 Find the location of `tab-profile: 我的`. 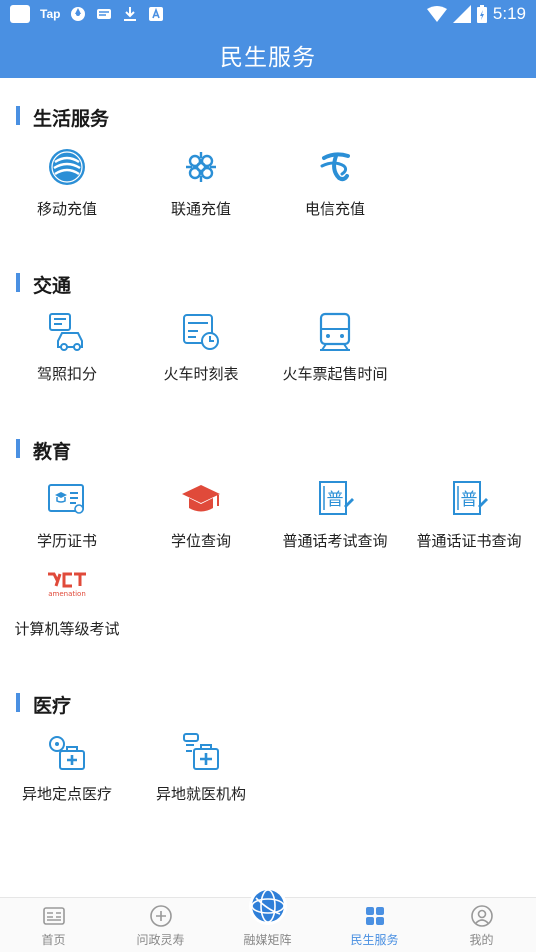

tab-profile: 我的 is located at coordinates (481, 925).